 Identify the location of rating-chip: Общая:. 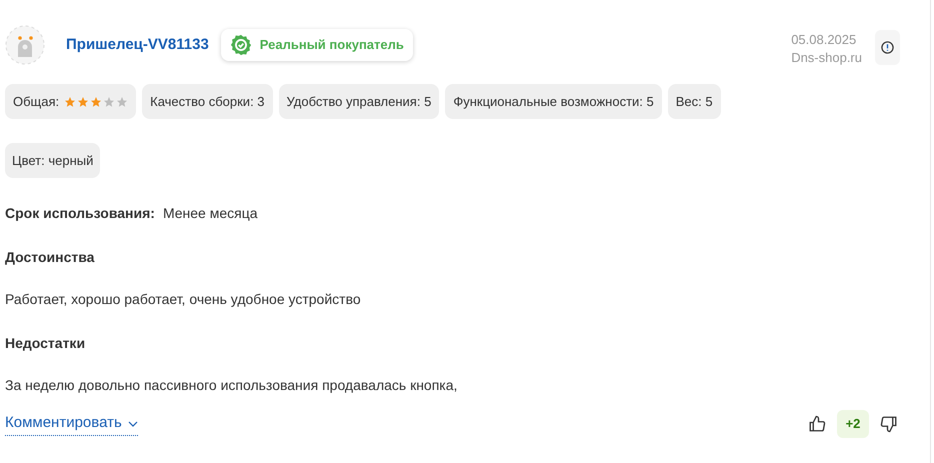
(70, 101).